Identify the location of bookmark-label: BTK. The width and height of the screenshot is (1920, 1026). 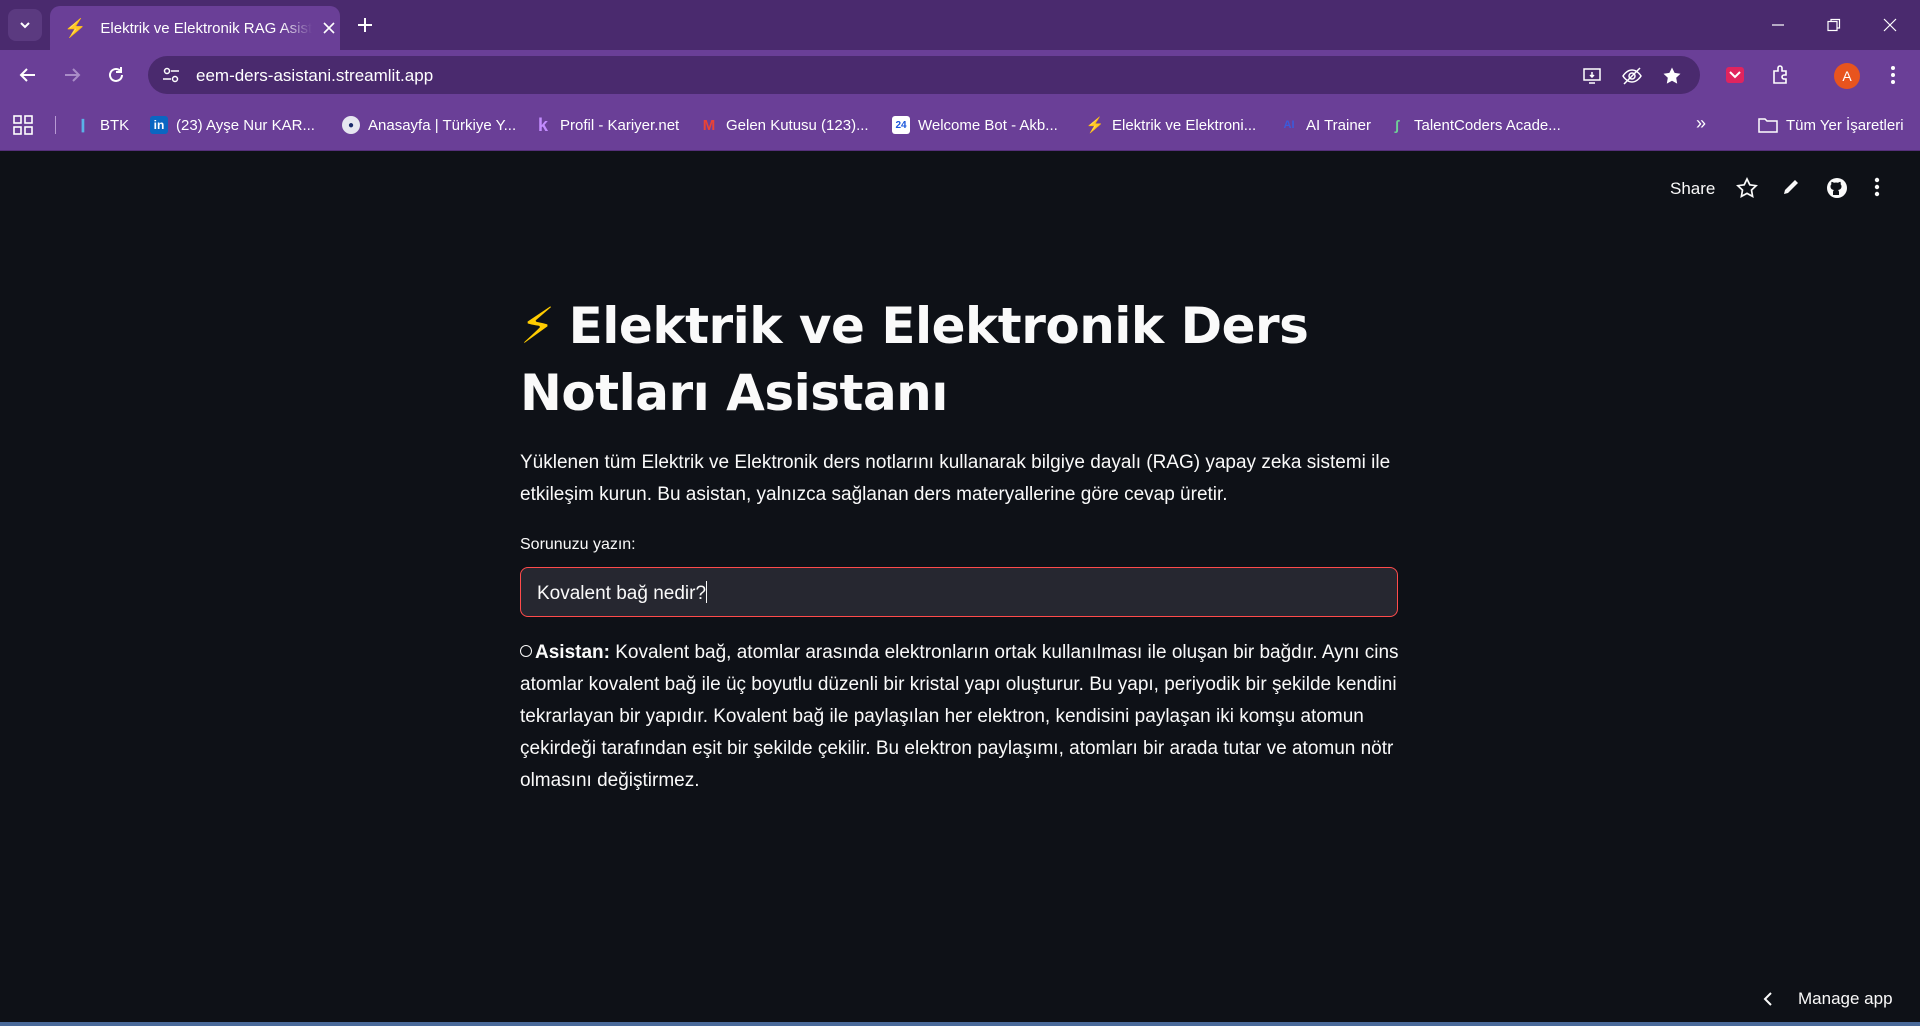
(115, 125).